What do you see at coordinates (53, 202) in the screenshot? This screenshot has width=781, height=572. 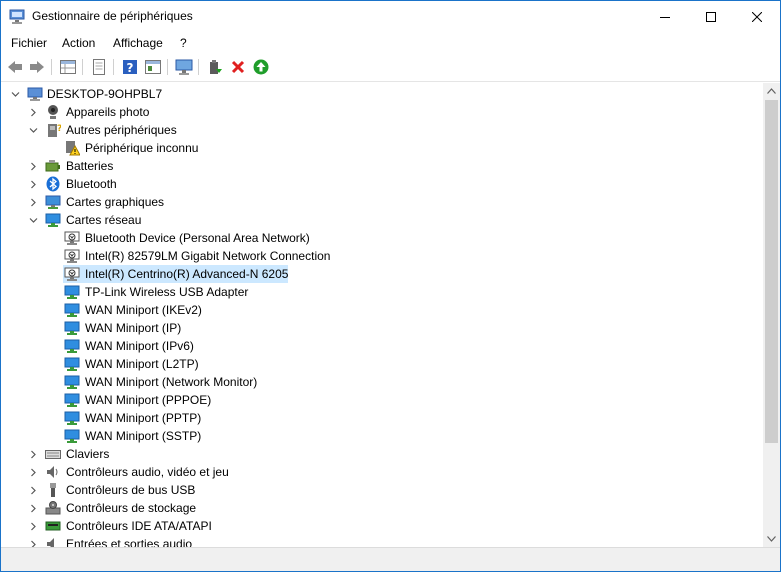 I see `display-adapter-icon` at bounding box center [53, 202].